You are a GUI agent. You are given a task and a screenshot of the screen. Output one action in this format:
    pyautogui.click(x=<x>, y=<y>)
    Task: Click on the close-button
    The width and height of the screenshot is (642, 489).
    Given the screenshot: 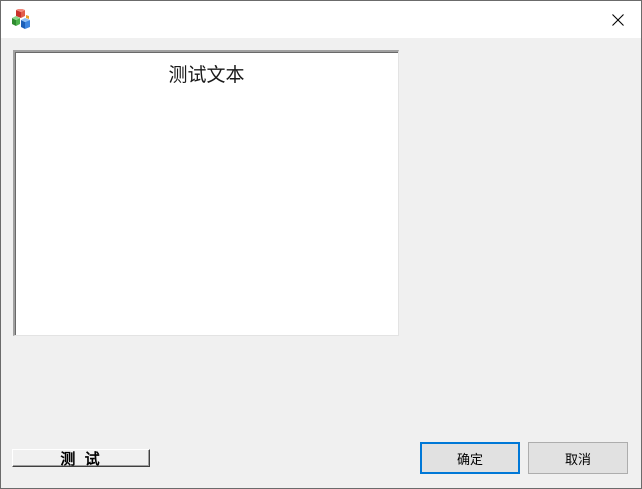 What is the action you would take?
    pyautogui.click(x=618, y=19)
    